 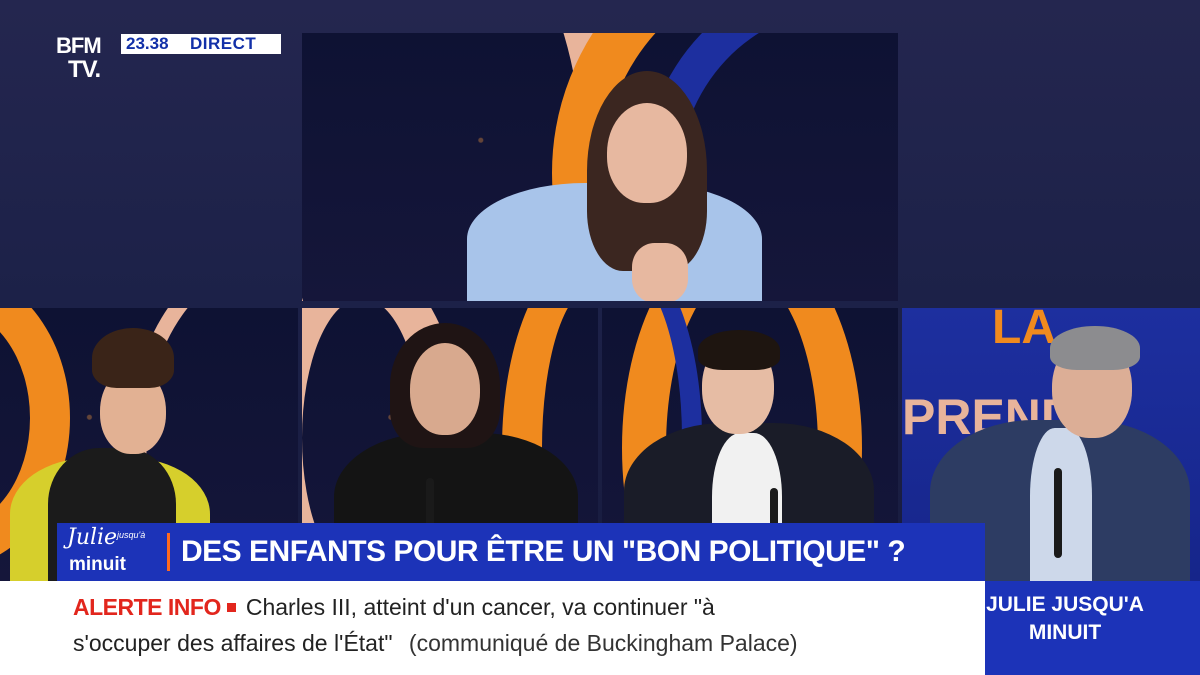 What do you see at coordinates (147, 607) in the screenshot?
I see `alert-label: ALERTE INFO` at bounding box center [147, 607].